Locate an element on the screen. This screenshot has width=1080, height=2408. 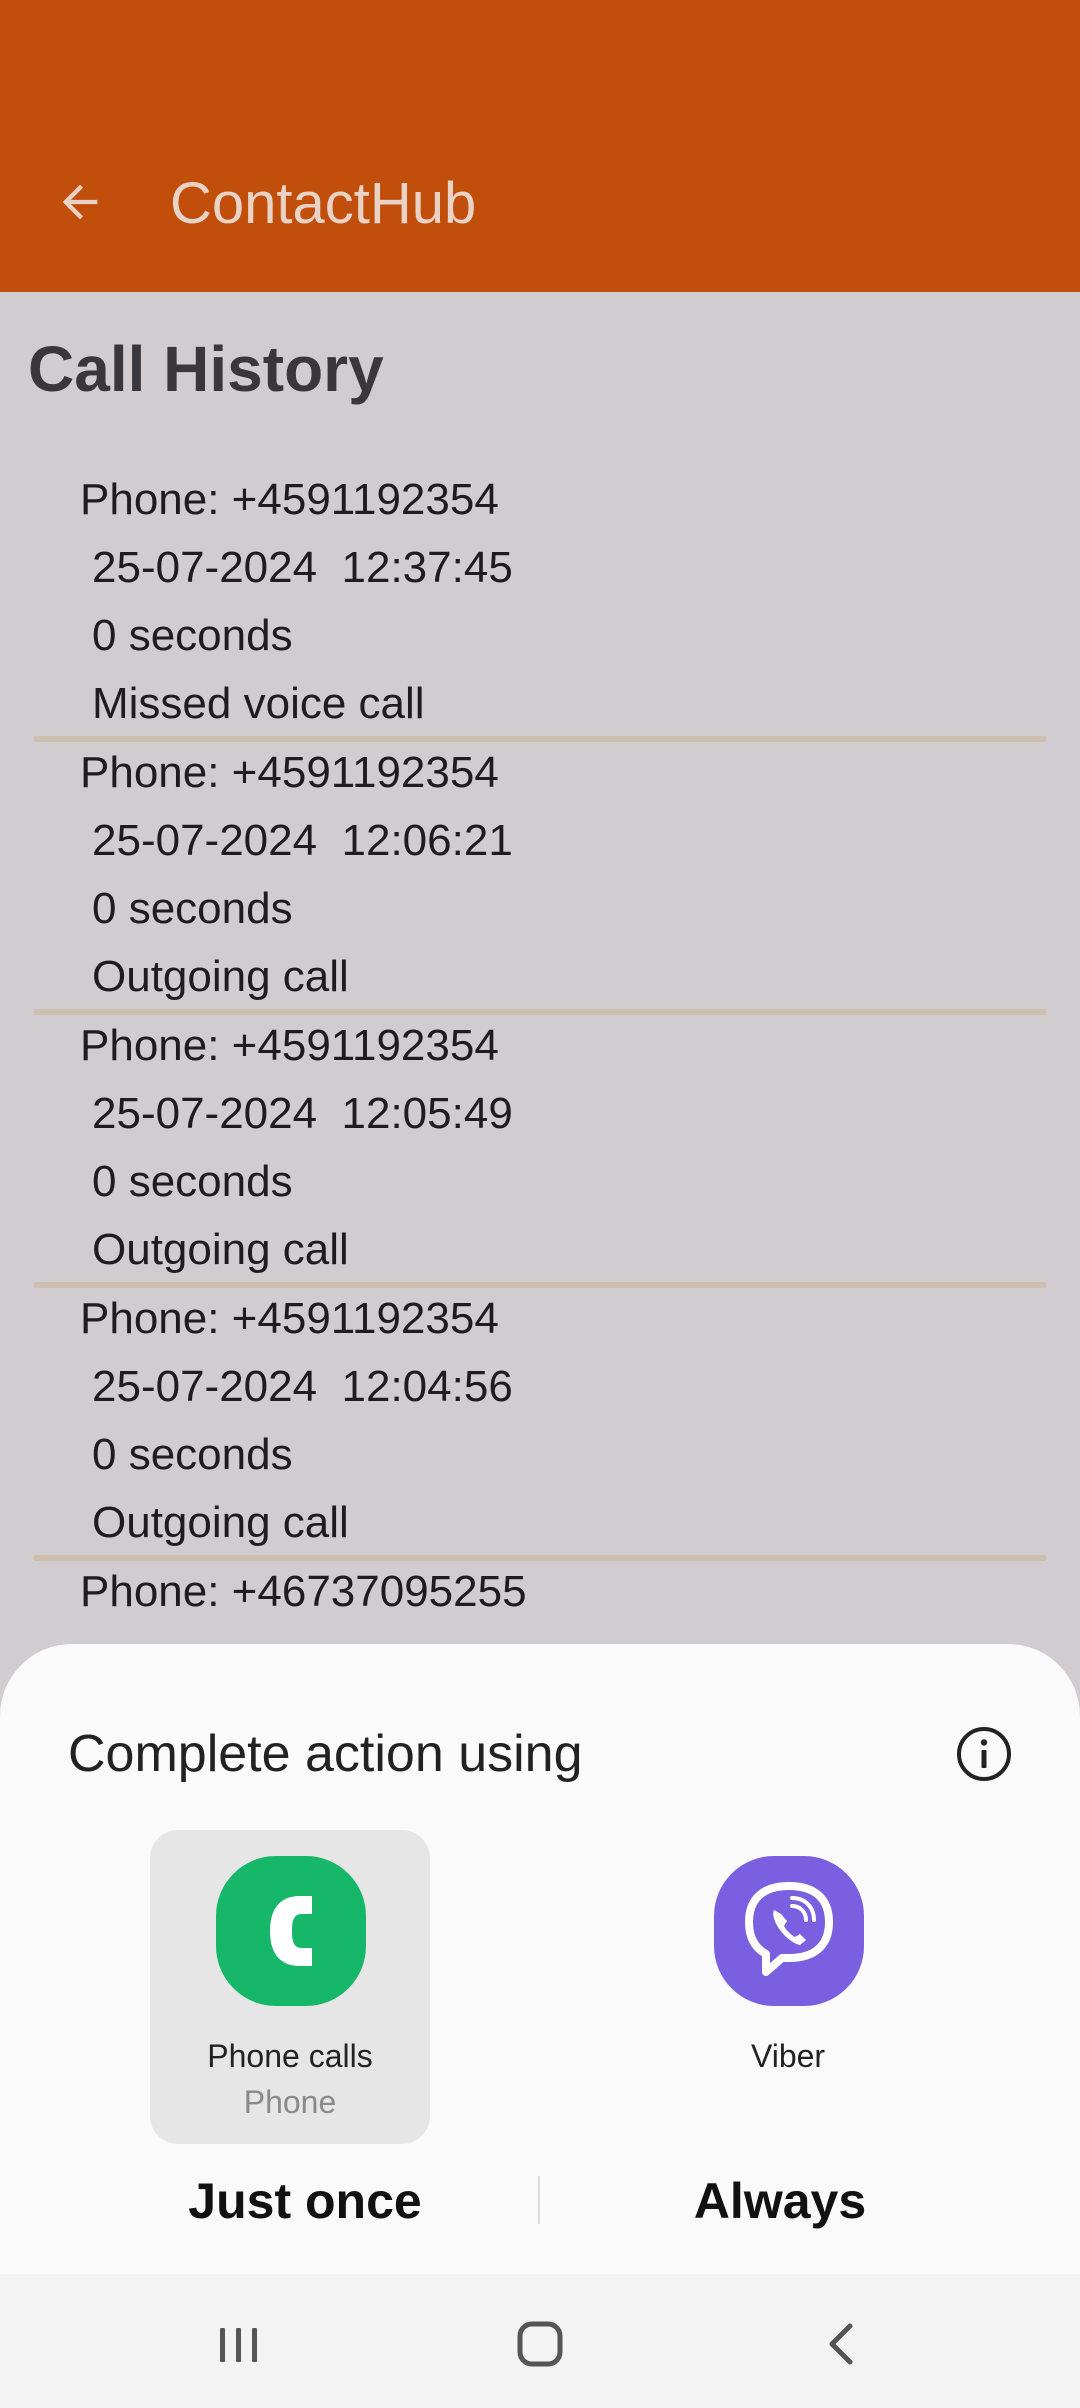
recents-icon is located at coordinates (238, 2345).